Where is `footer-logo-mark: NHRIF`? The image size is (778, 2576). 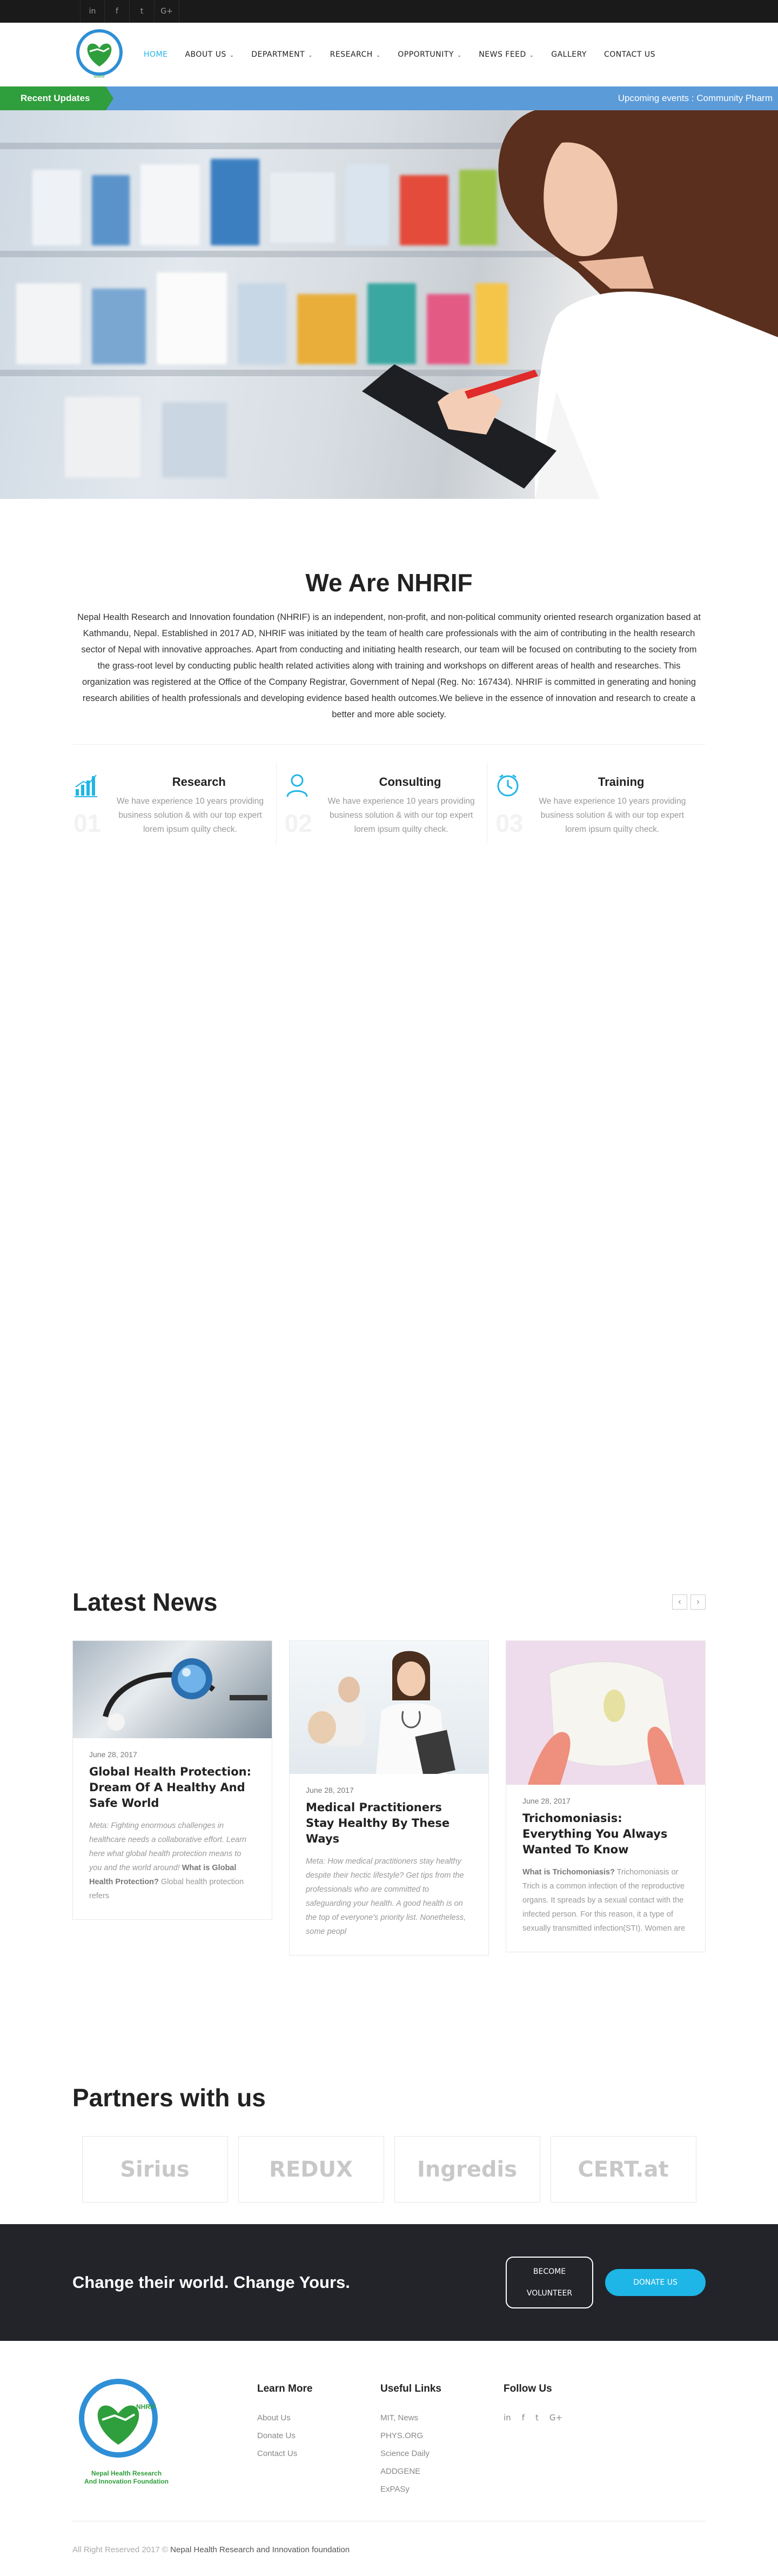 footer-logo-mark: NHRIF is located at coordinates (146, 2407).